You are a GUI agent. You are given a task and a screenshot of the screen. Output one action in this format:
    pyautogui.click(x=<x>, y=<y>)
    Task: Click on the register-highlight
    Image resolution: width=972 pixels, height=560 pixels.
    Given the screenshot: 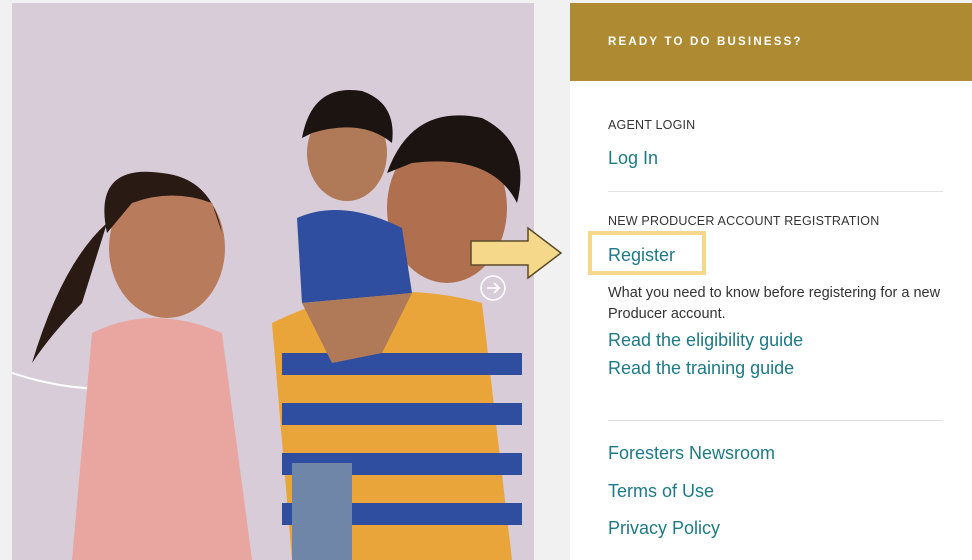 What is the action you would take?
    pyautogui.click(x=647, y=253)
    